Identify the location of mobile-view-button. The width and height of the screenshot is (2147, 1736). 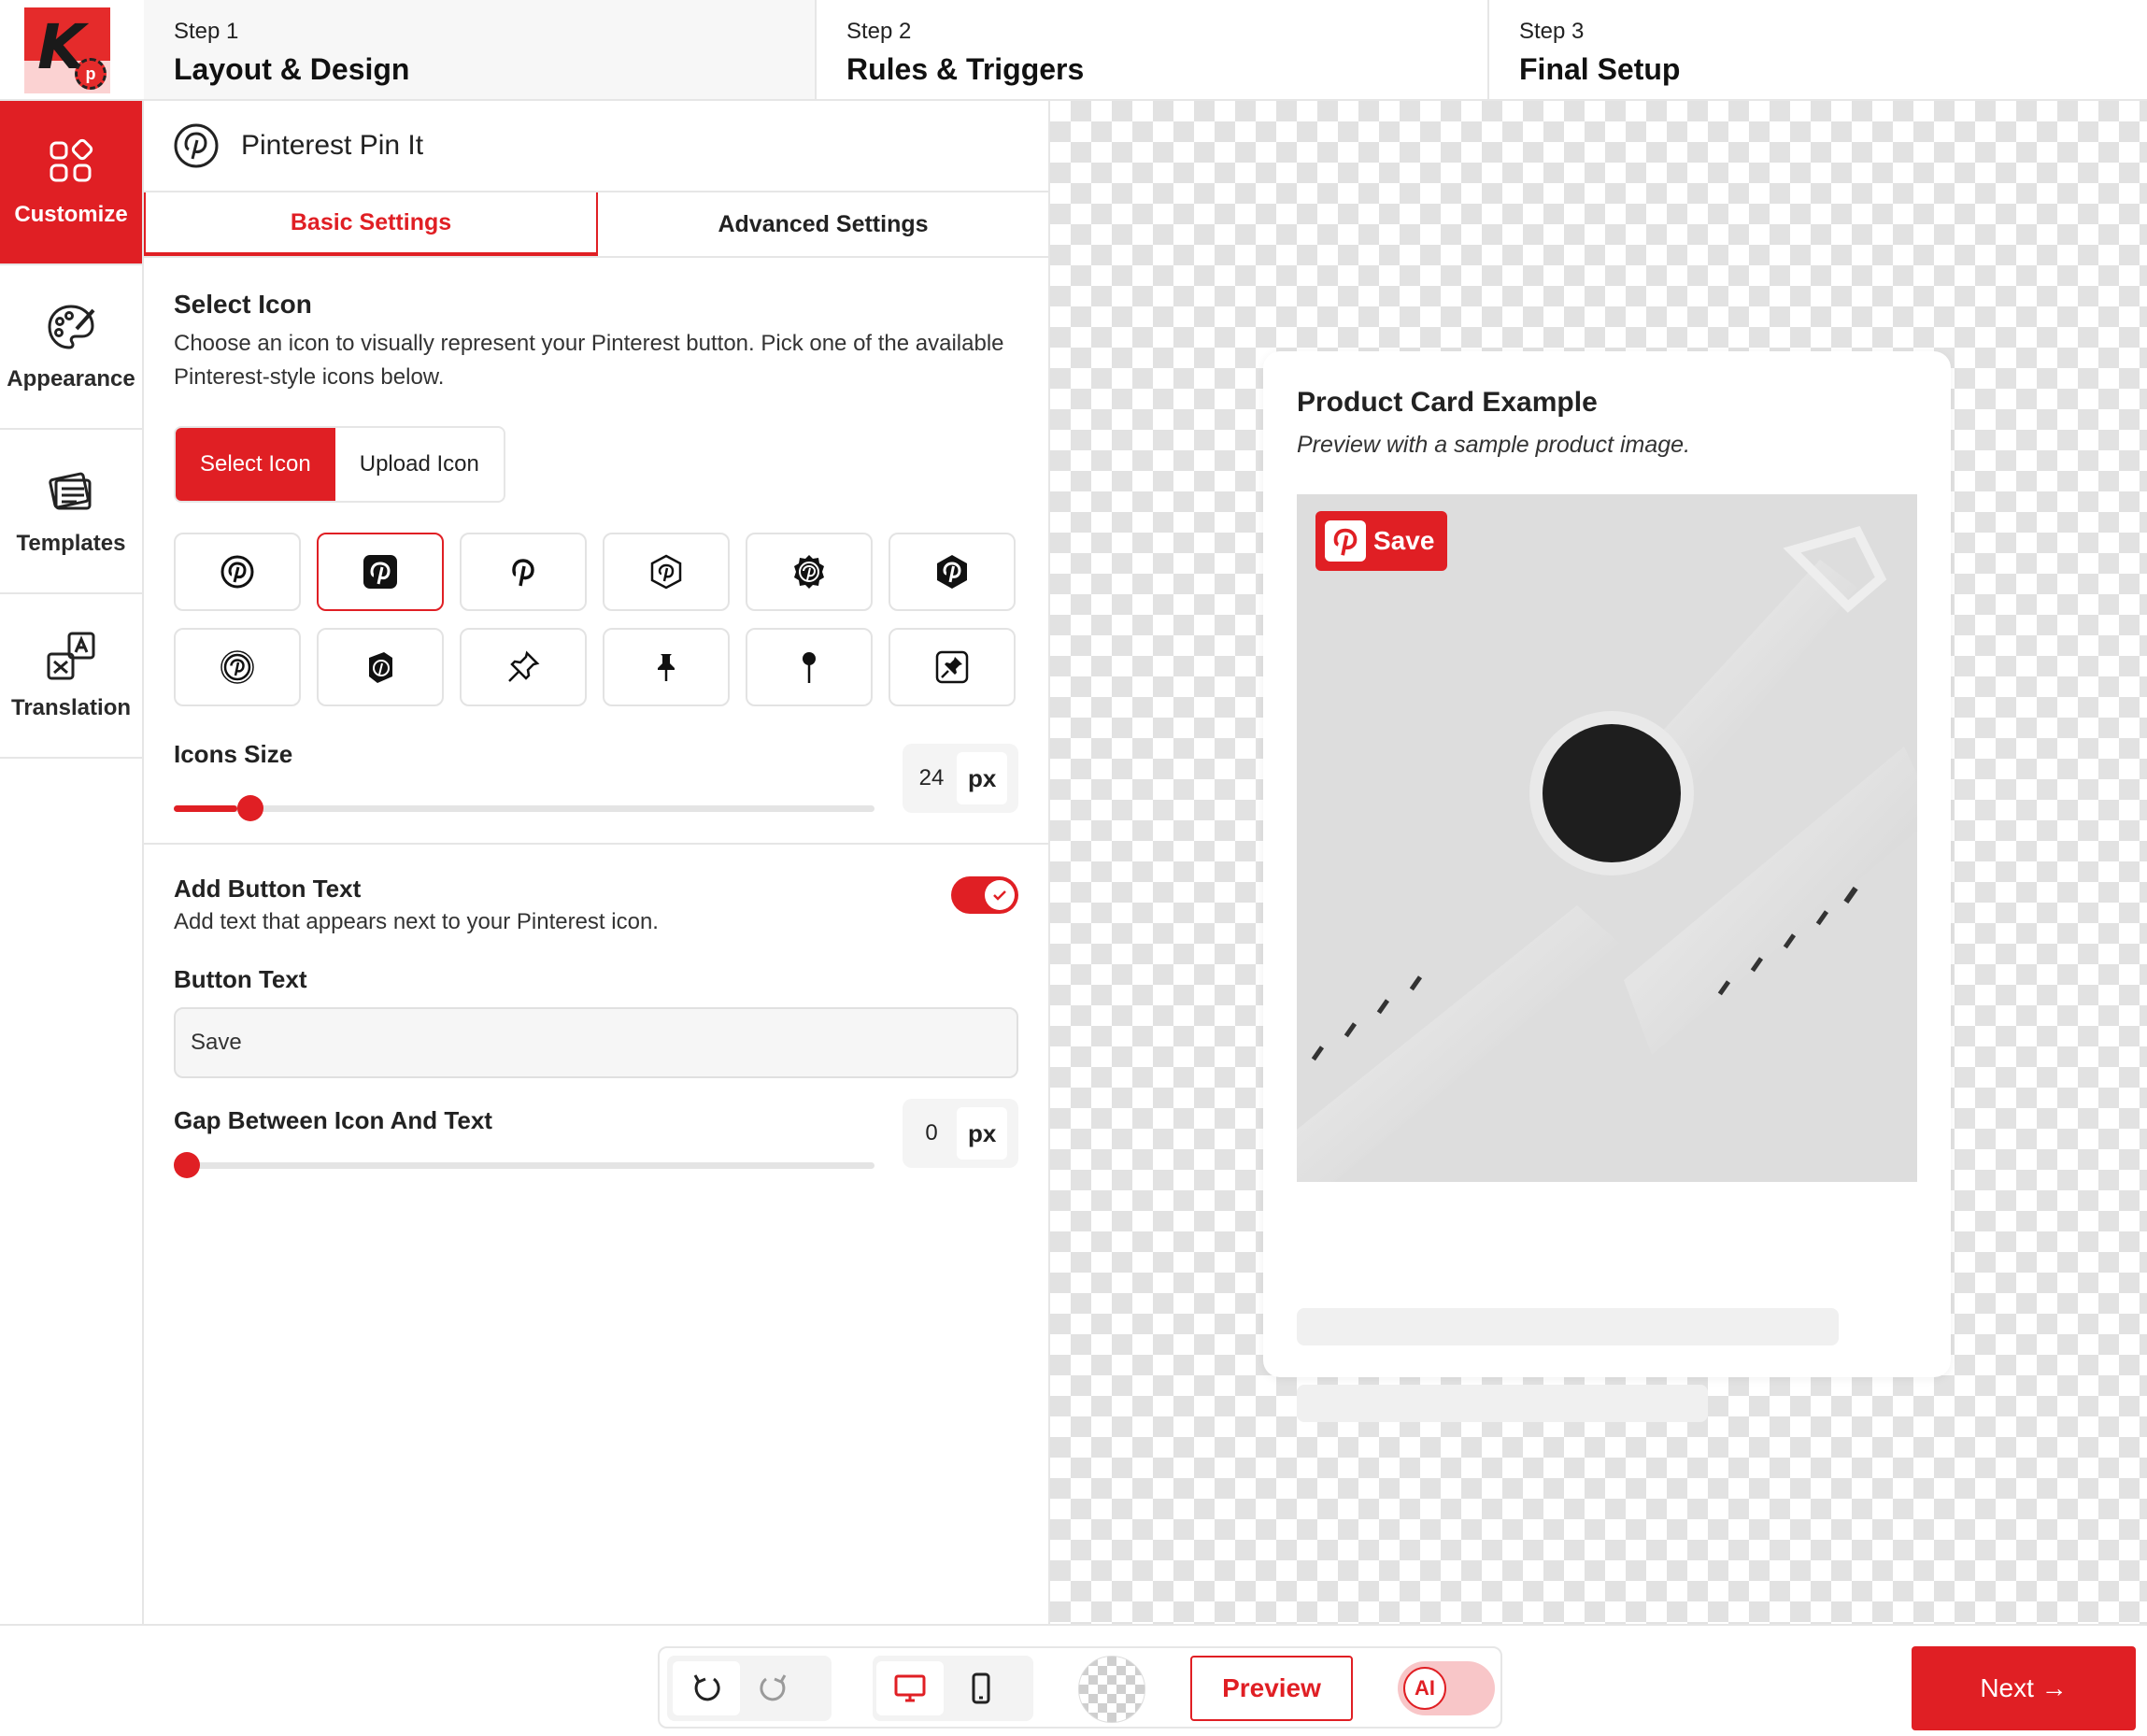
(981, 1688).